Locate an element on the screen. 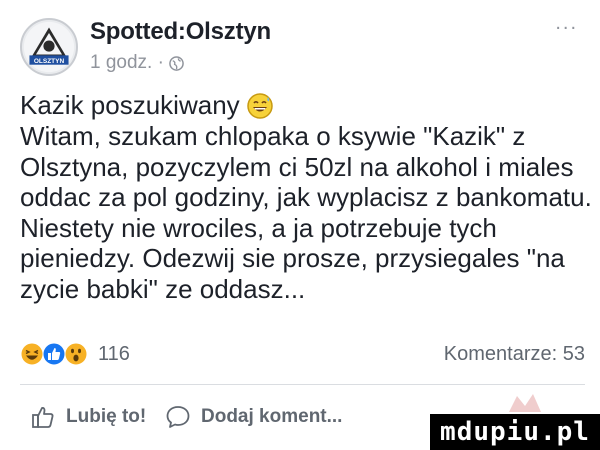  like-label: Lubię to! is located at coordinates (106, 416).